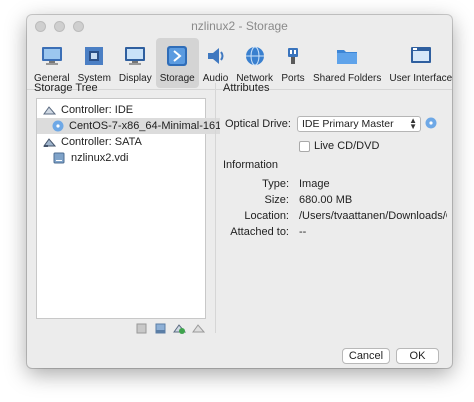 The image size is (474, 402). I want to click on add-controller-icon, so click(141, 328).